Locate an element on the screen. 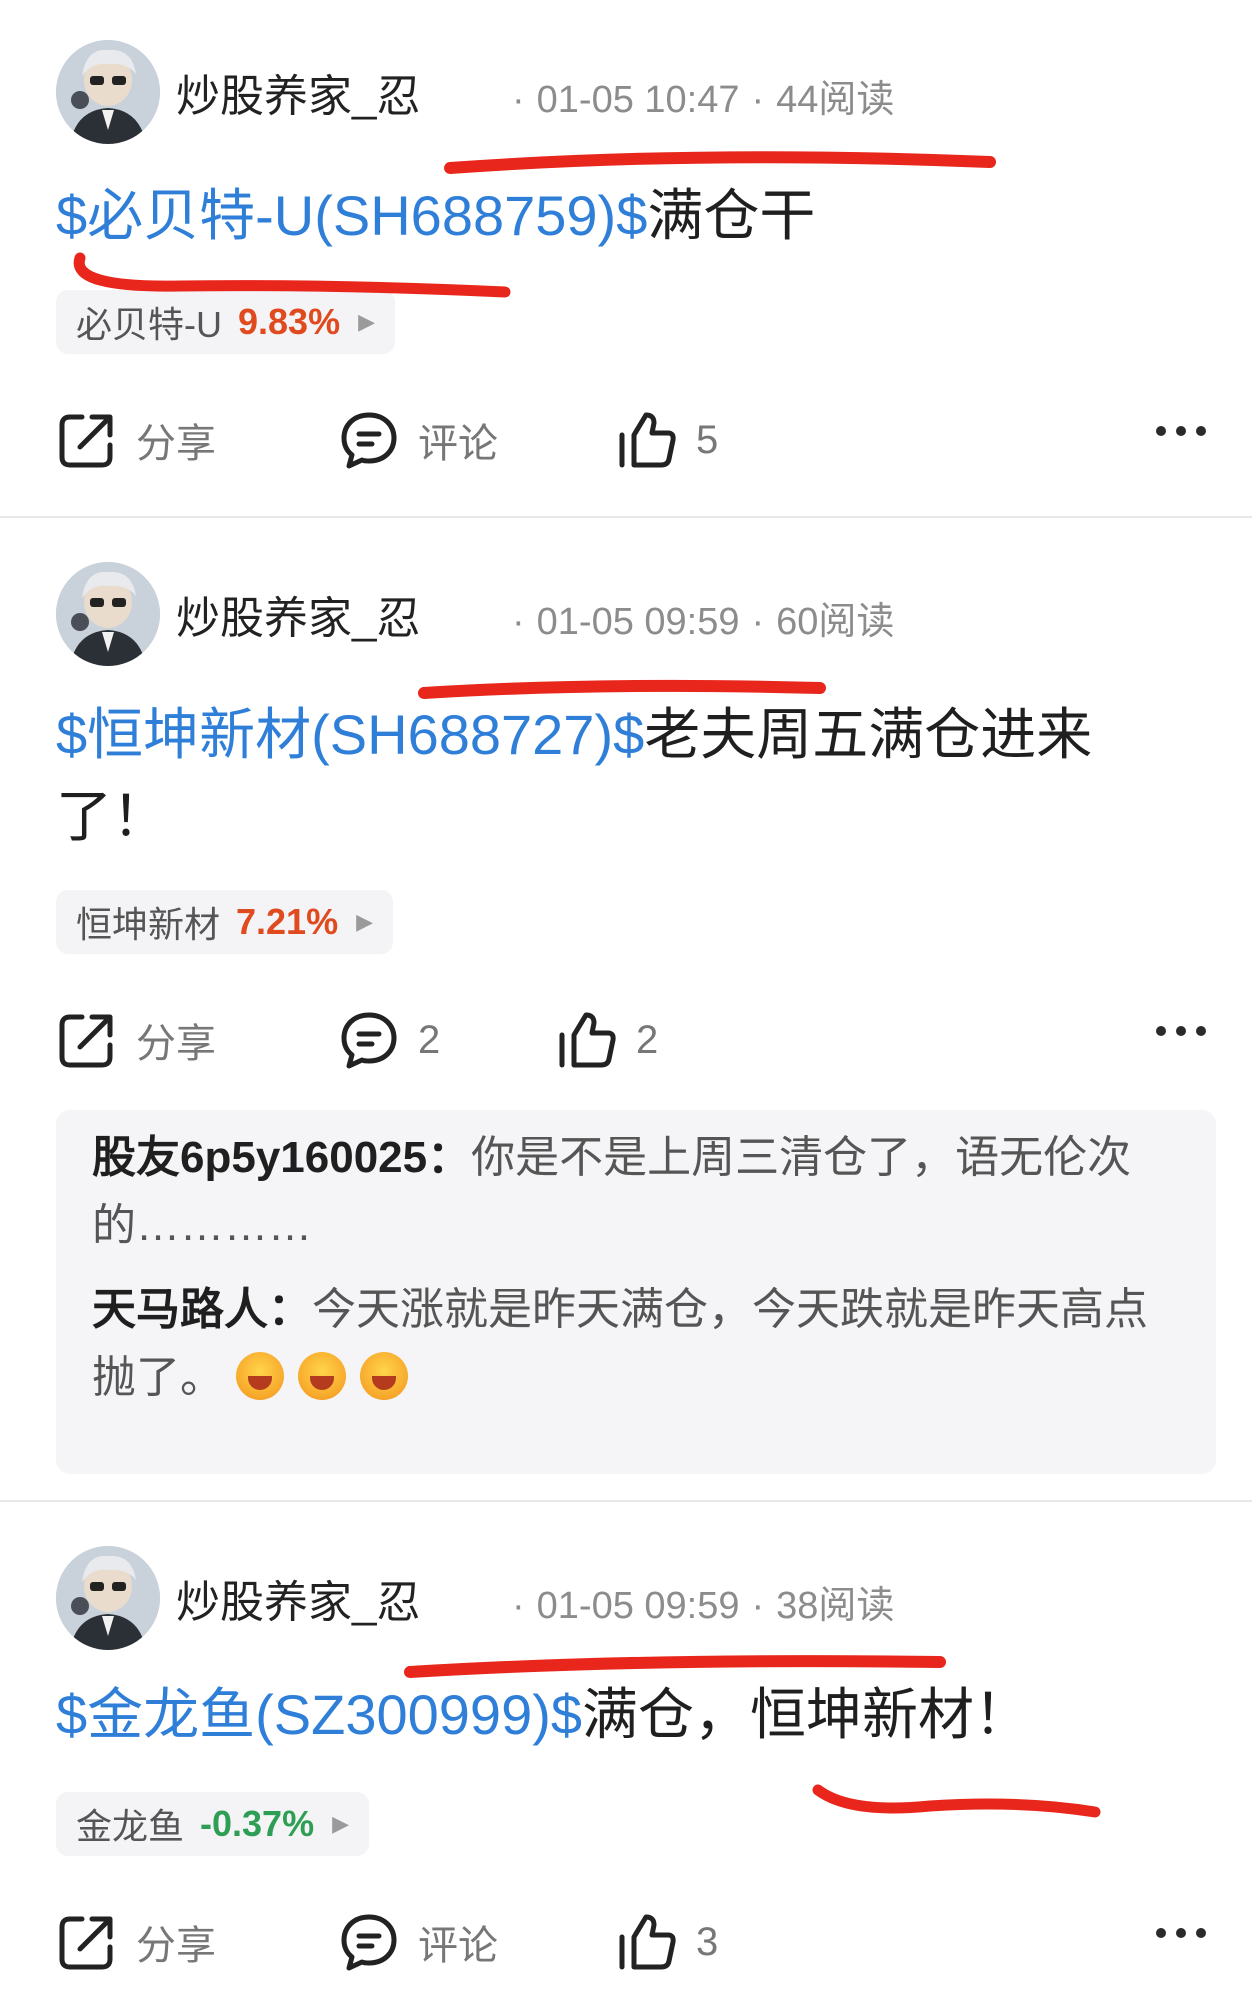 This screenshot has height=1998, width=1252. post-actions: 分享 评论 5 is located at coordinates (631, 440).